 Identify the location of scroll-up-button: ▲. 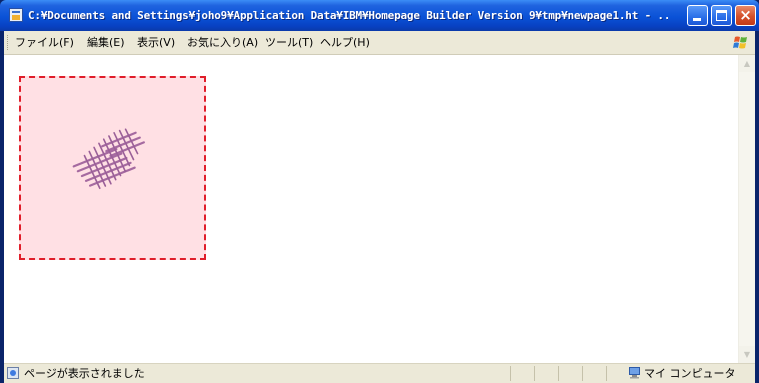
(747, 63).